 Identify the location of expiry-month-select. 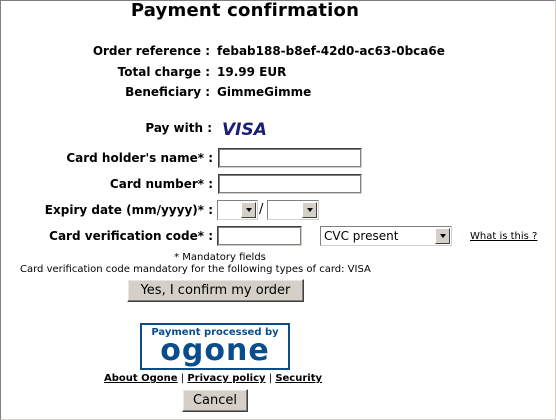
(237, 210).